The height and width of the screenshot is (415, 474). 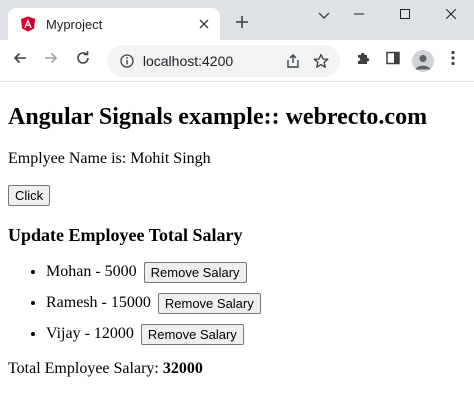 I want to click on tab-strip: Myproject, so click(x=237, y=20).